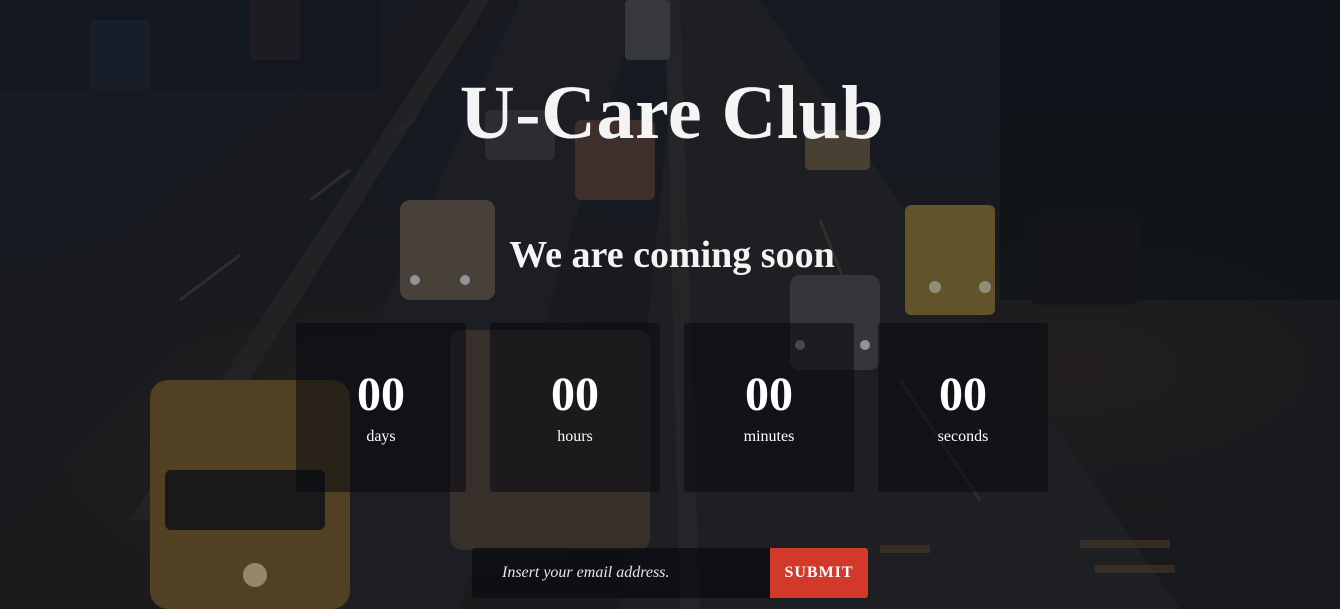 Image resolution: width=1340 pixels, height=609 pixels. What do you see at coordinates (819, 573) in the screenshot?
I see `submit-button: SUBMIT` at bounding box center [819, 573].